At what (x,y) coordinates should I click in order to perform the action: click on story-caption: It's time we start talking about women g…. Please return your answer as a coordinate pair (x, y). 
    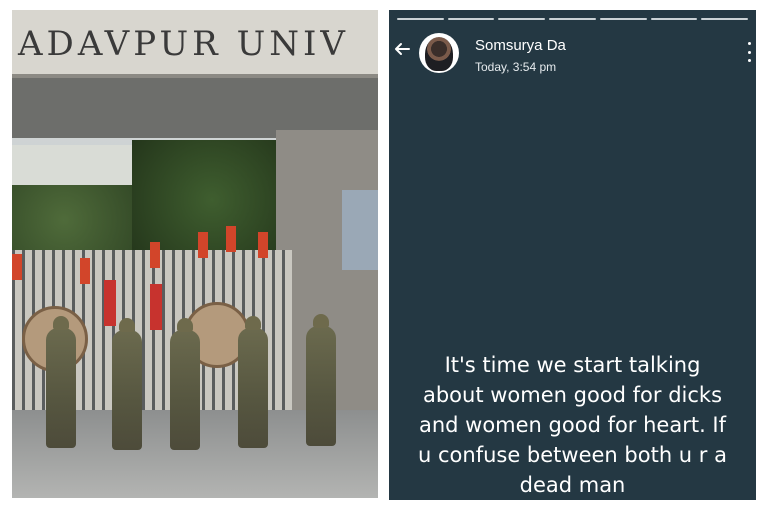
    Looking at the image, I should click on (572, 425).